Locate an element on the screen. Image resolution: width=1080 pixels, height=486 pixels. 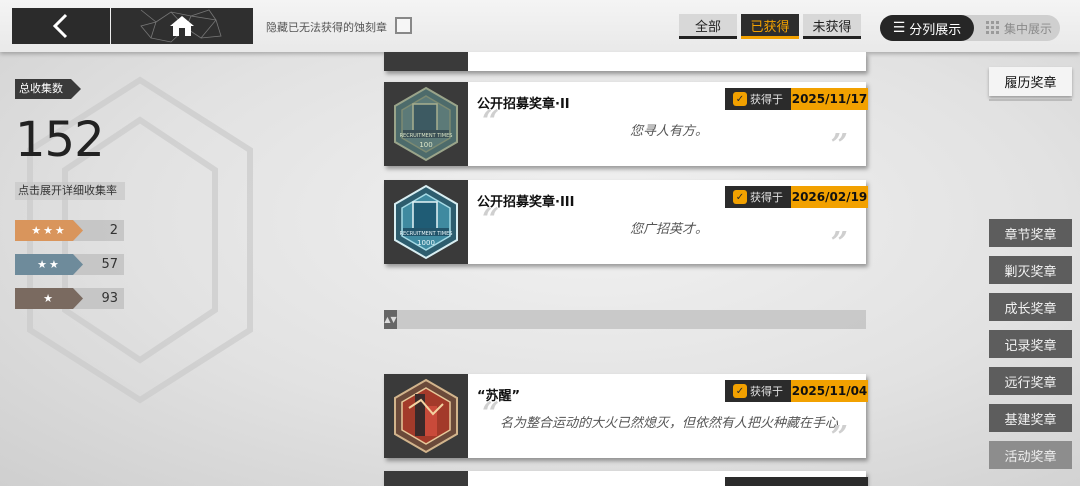
view-split-button: ☰ 分列展示 is located at coordinates (927, 28).